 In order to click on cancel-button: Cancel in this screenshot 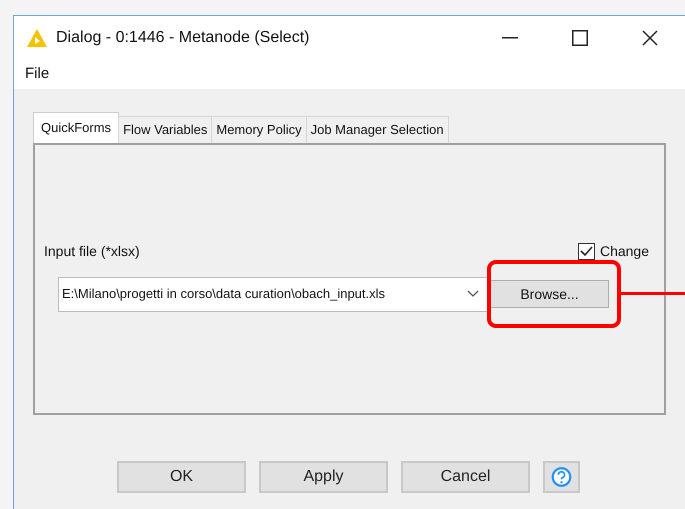, I will do `click(465, 476)`.